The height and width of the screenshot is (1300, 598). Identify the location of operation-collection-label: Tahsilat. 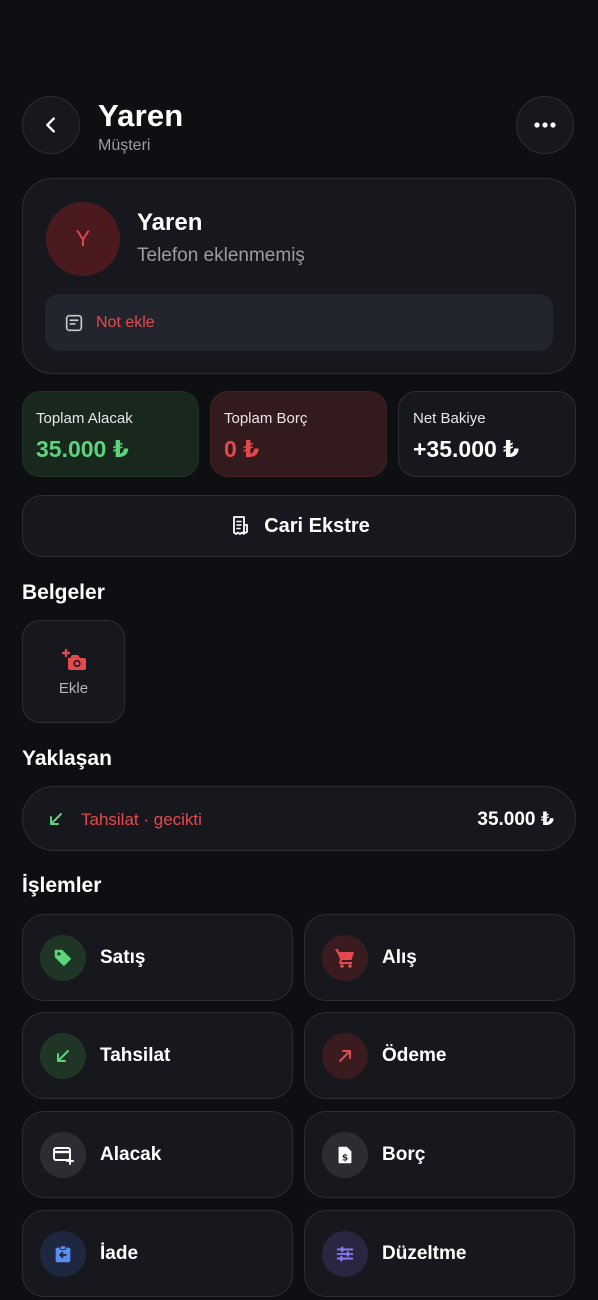
(135, 1055).